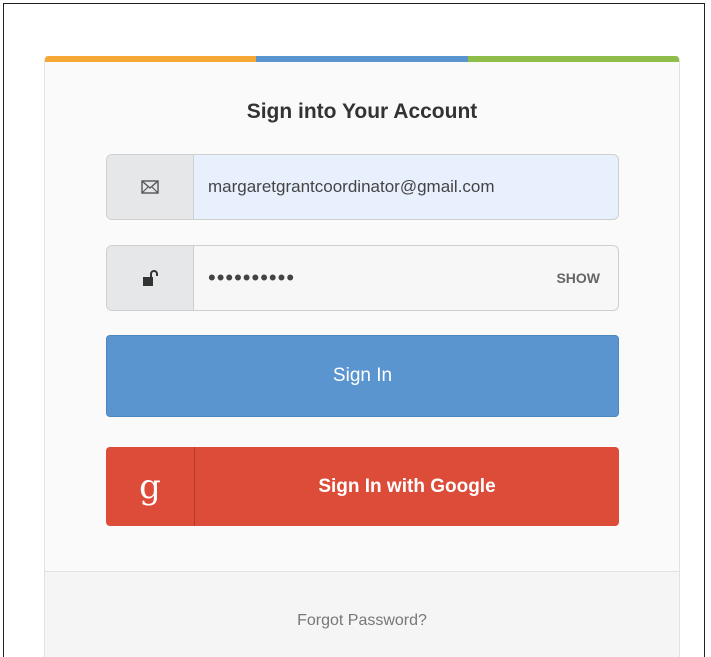  I want to click on password-input, so click(375, 278).